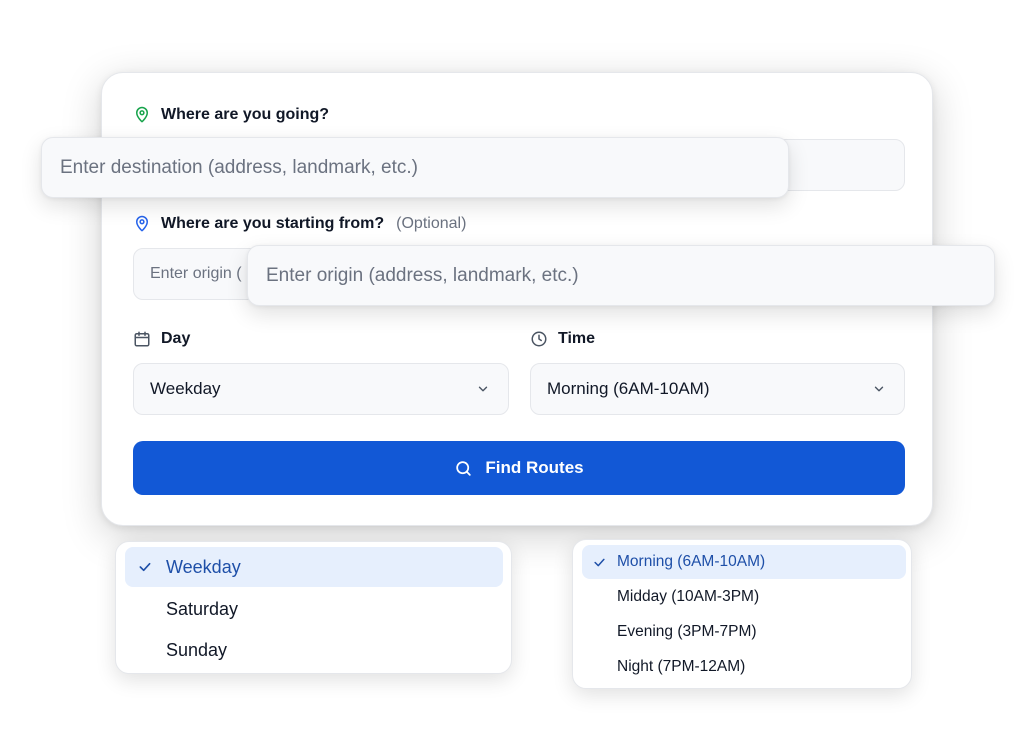 The width and height of the screenshot is (1024, 751). What do you see at coordinates (176, 338) in the screenshot?
I see `day-label-text: Day` at bounding box center [176, 338].